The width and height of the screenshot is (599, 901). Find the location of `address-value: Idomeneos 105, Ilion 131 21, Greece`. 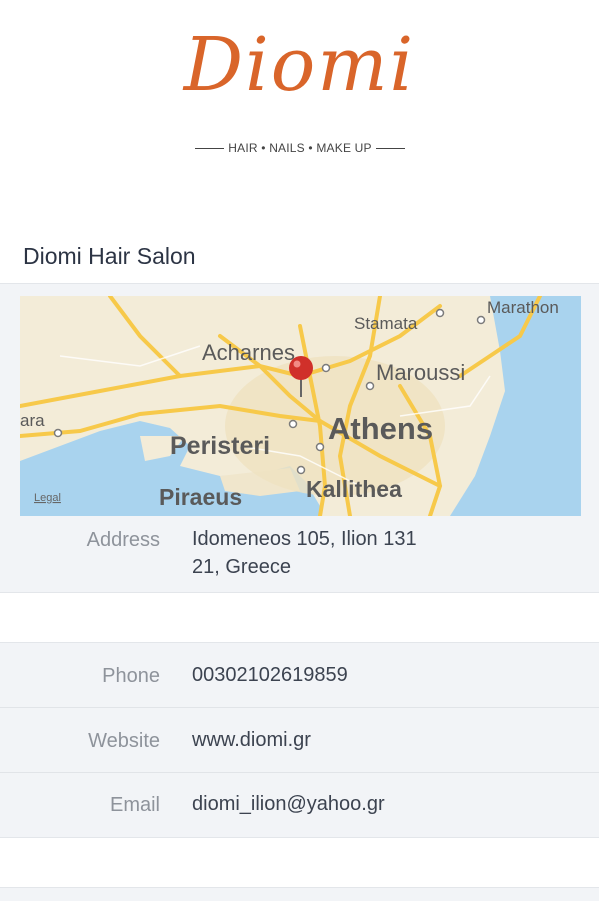

address-value: Idomeneos 105, Ilion 131 21, Greece is located at coordinates (304, 553).